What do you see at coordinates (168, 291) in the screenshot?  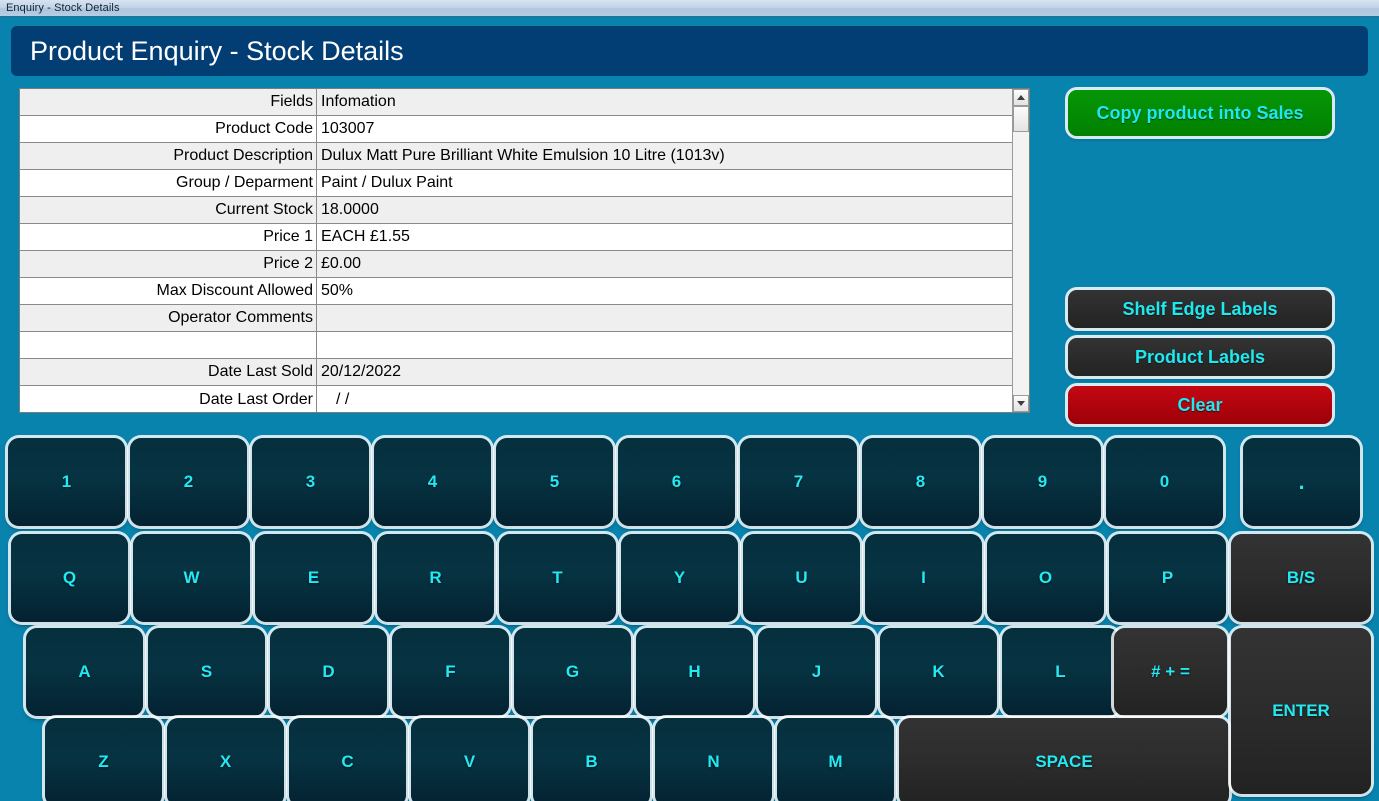 I see `field-label: Max Discount Allowed` at bounding box center [168, 291].